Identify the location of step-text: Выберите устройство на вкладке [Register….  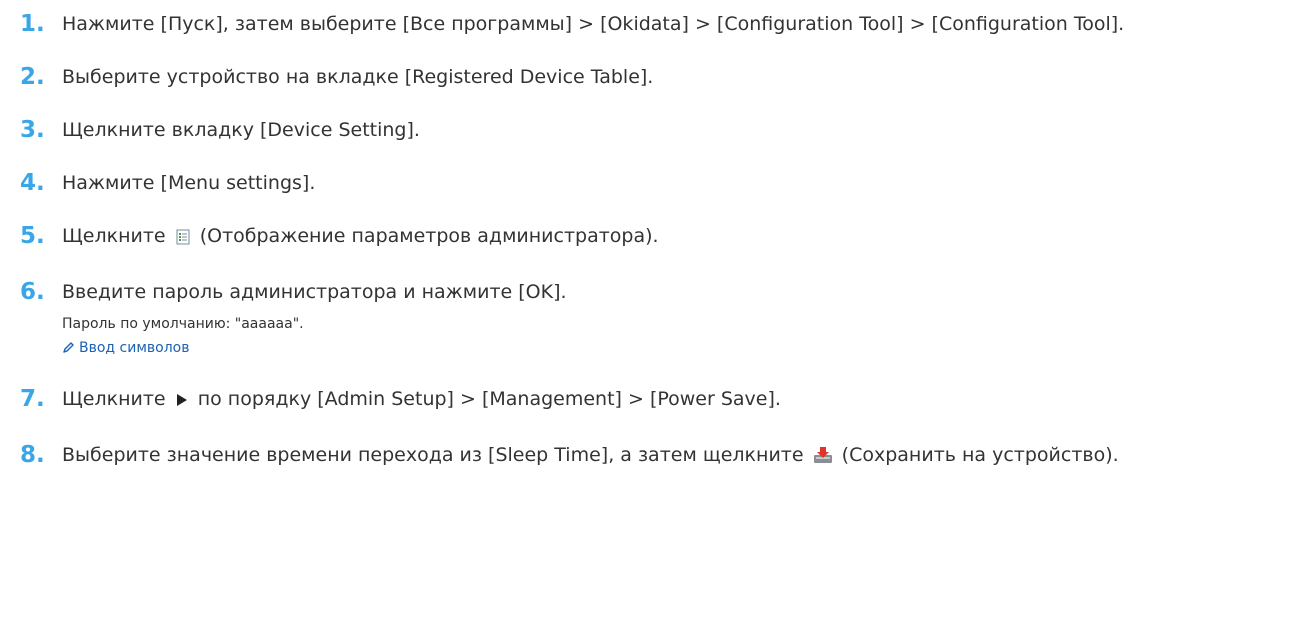
(358, 77).